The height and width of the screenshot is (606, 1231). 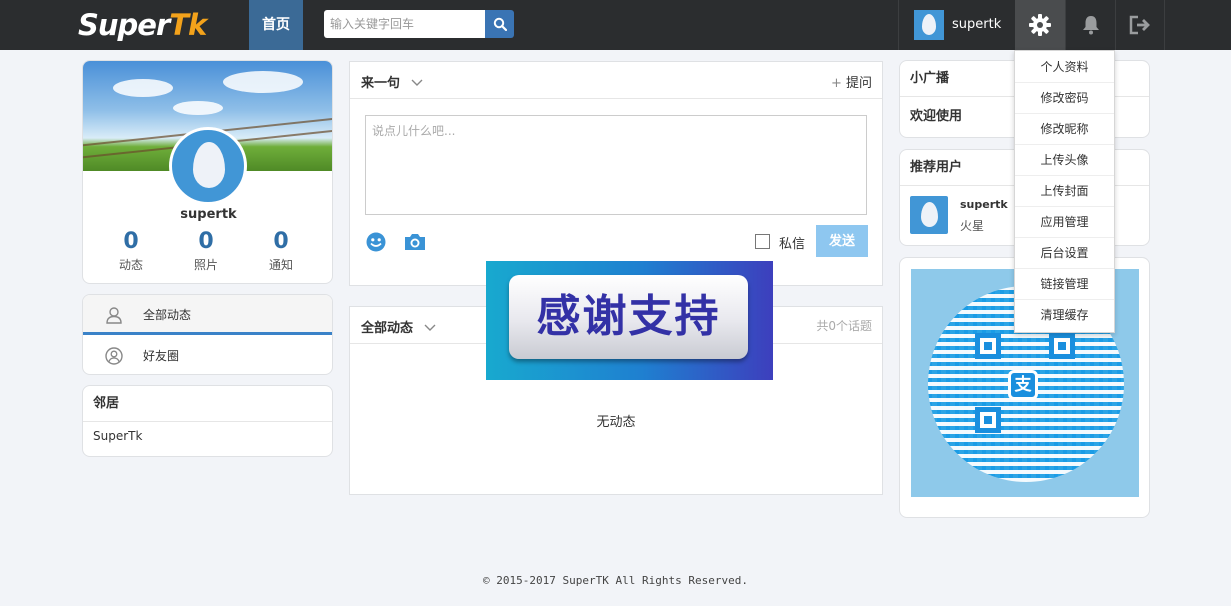 What do you see at coordinates (844, 326) in the screenshot?
I see `topic-count: 共0个话题` at bounding box center [844, 326].